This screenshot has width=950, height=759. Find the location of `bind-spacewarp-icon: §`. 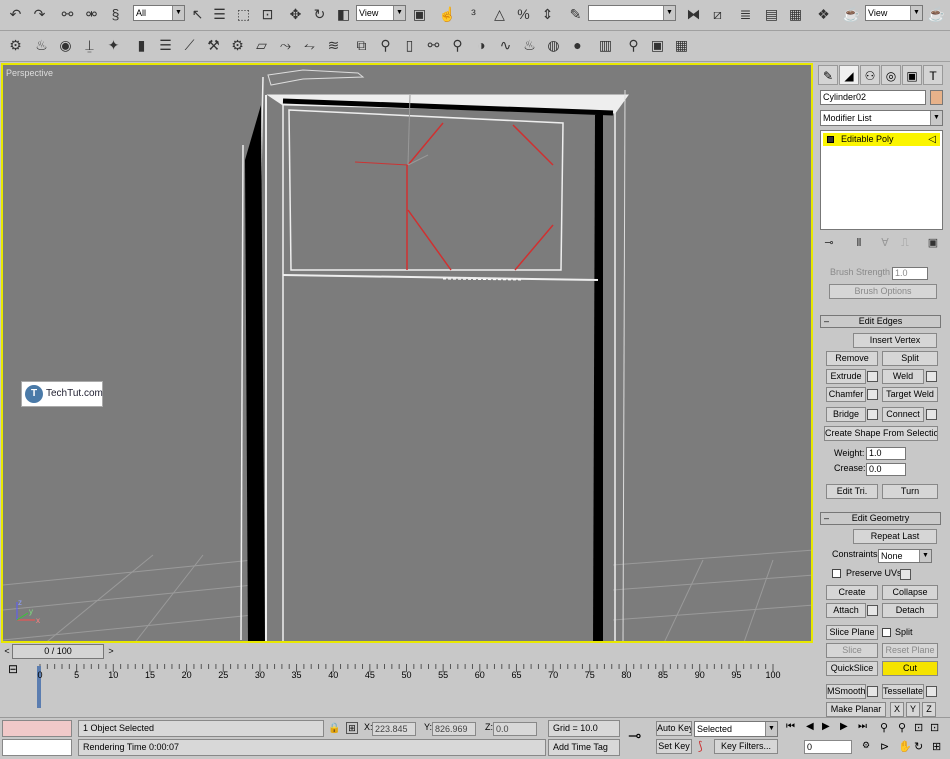

bind-spacewarp-icon: § is located at coordinates (115, 14).